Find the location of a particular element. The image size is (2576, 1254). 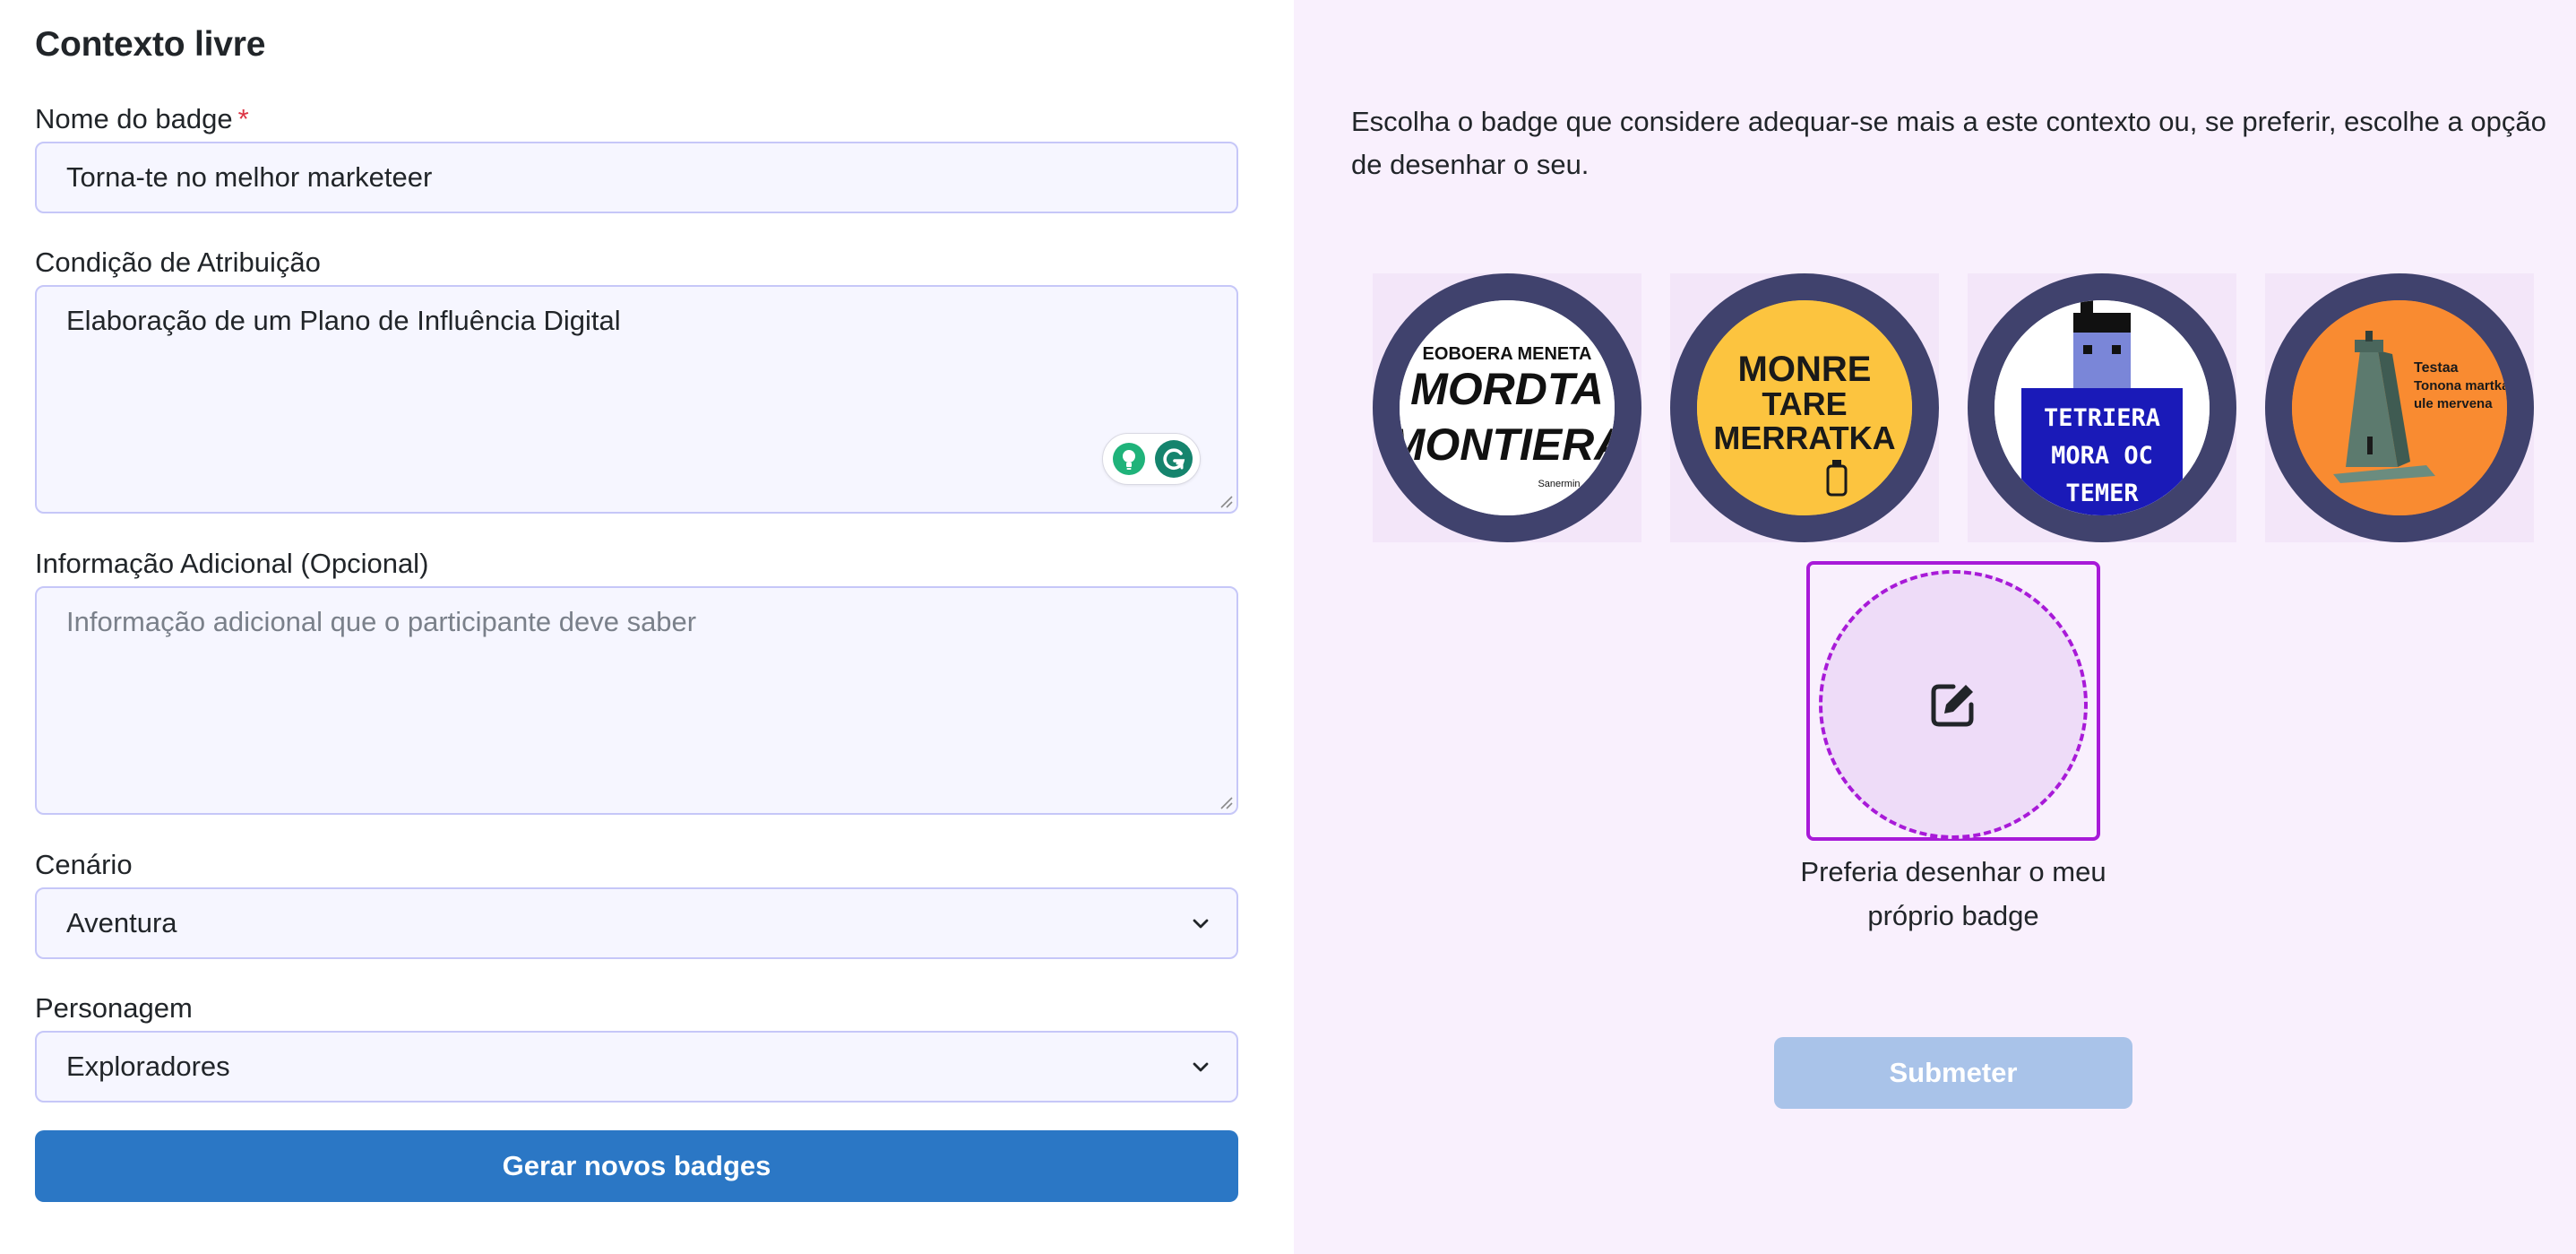

badge-name-value: Torna-te no melhor marketeer is located at coordinates (250, 177).